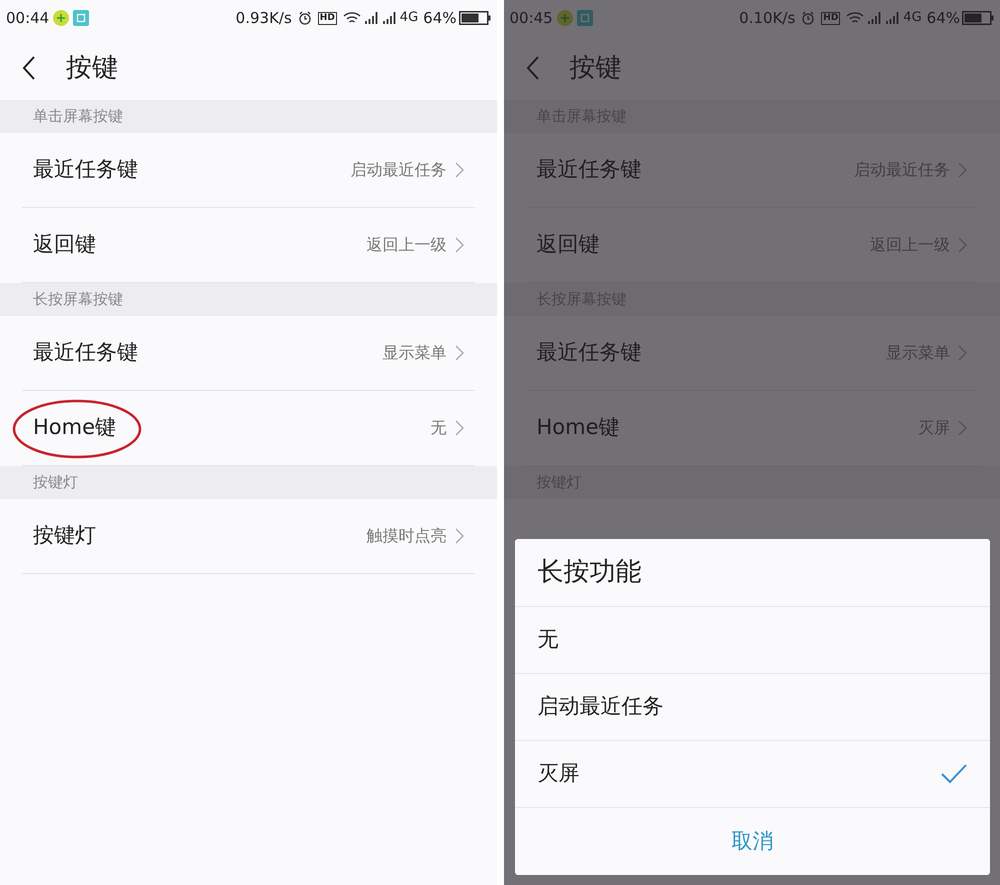 This screenshot has width=1000, height=885. I want to click on option-label: 灭屏, so click(559, 774).